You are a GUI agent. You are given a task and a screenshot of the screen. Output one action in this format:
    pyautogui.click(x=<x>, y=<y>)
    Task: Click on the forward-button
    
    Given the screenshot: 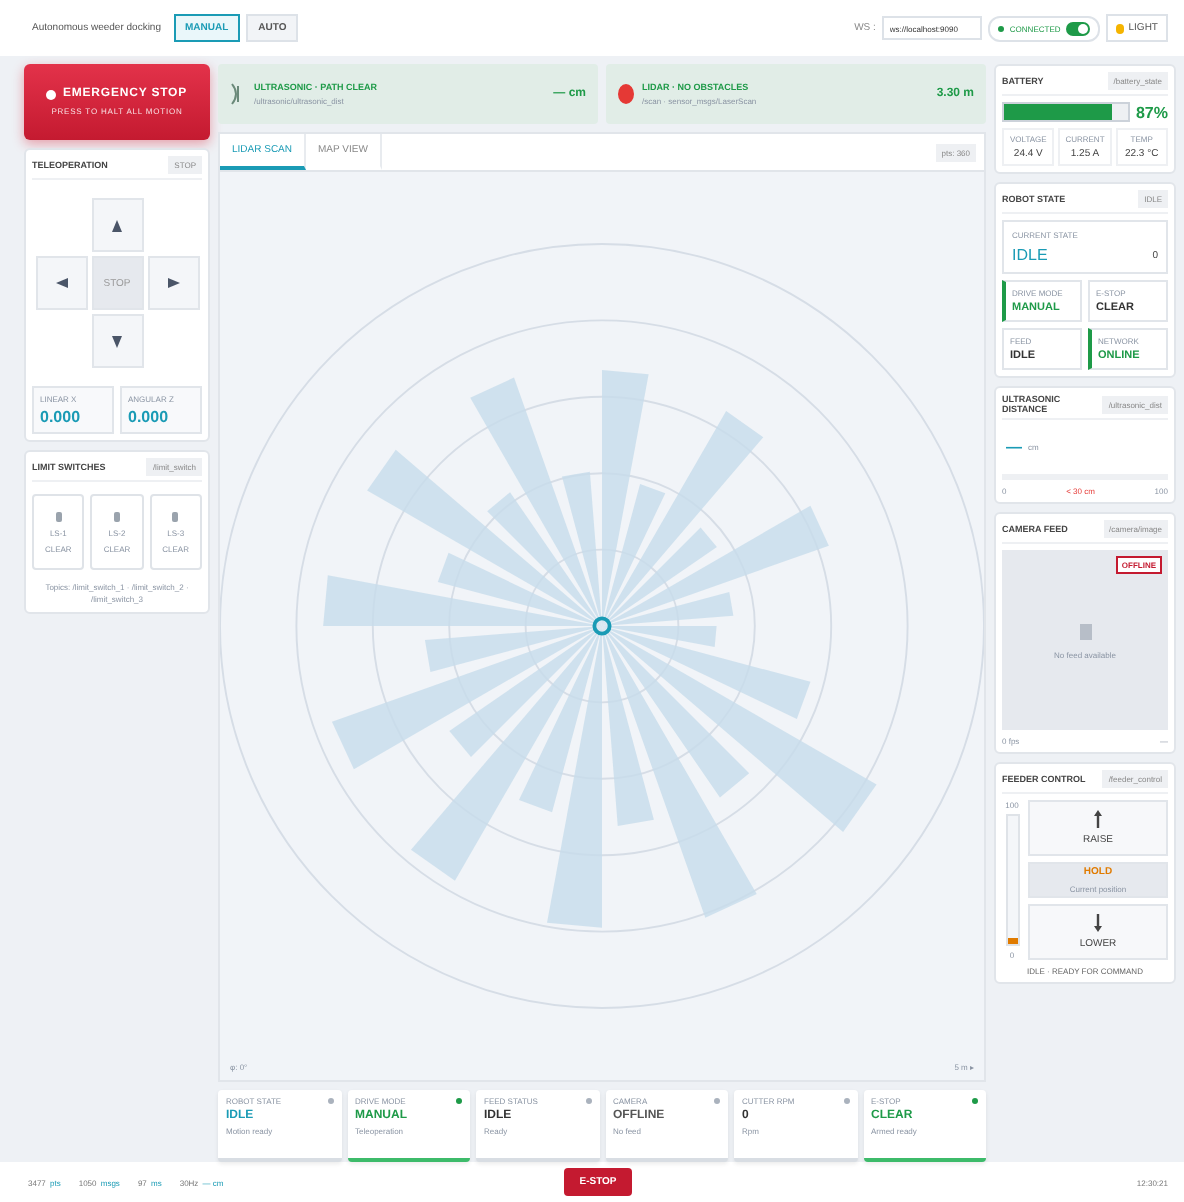 What is the action you would take?
    pyautogui.click(x=117, y=225)
    